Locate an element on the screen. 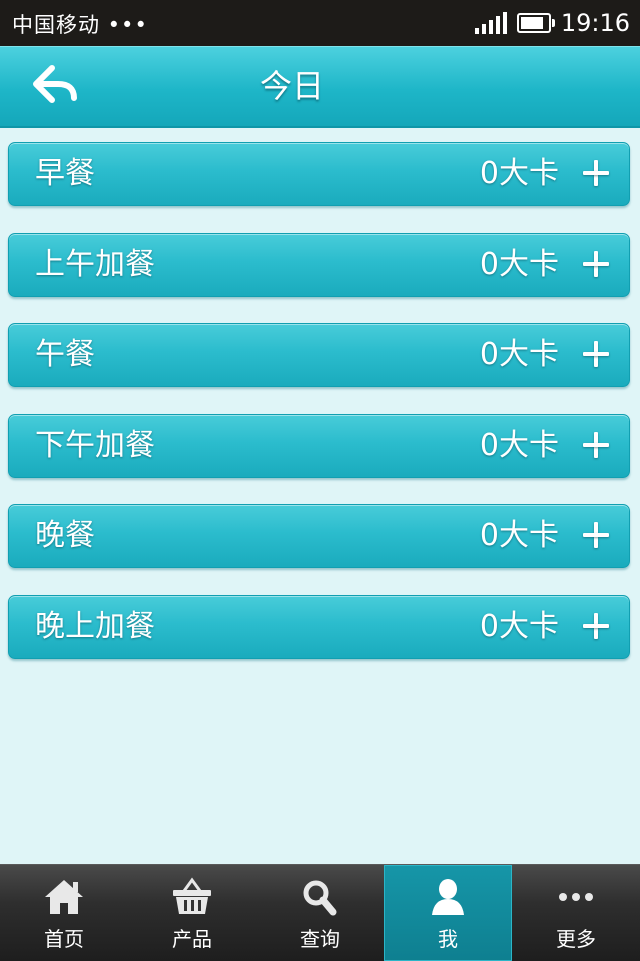  tab-more: 更多 is located at coordinates (576, 913).